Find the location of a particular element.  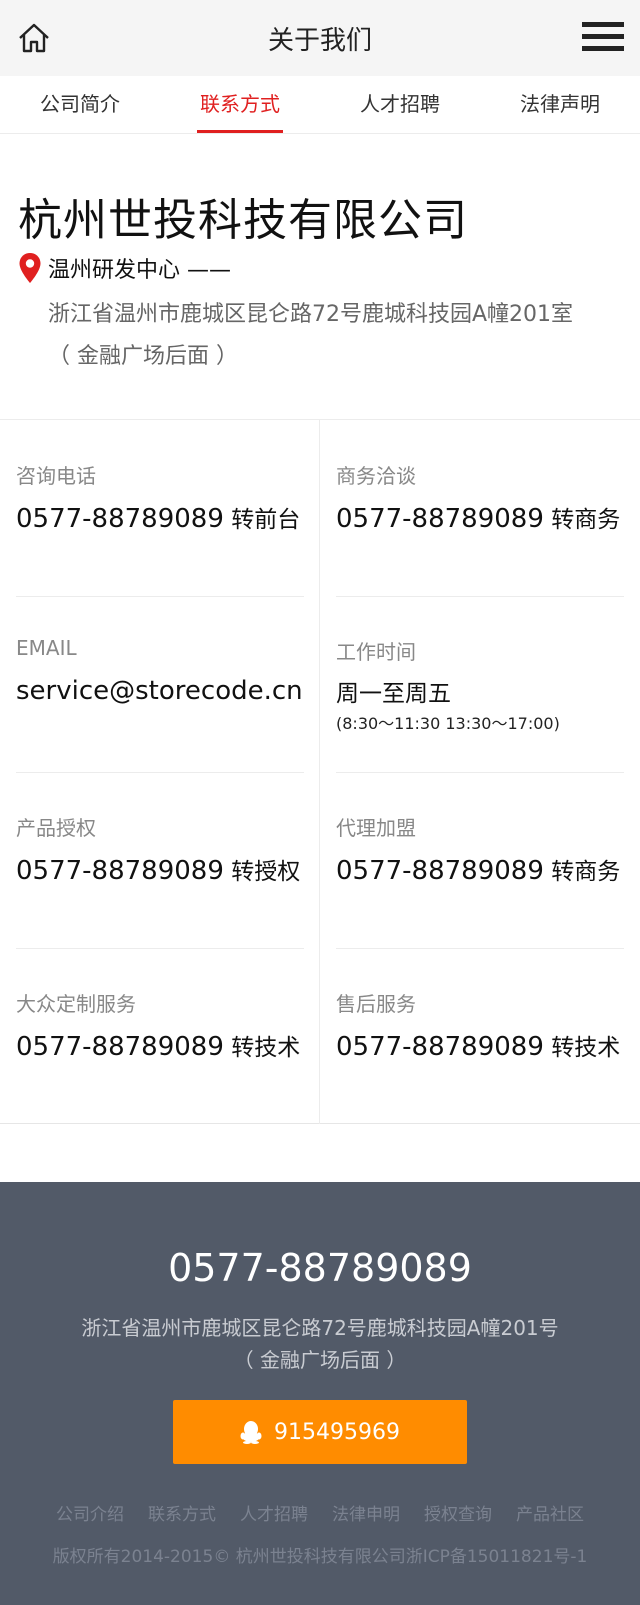

contact-label: 售后服务 is located at coordinates (376, 1004).